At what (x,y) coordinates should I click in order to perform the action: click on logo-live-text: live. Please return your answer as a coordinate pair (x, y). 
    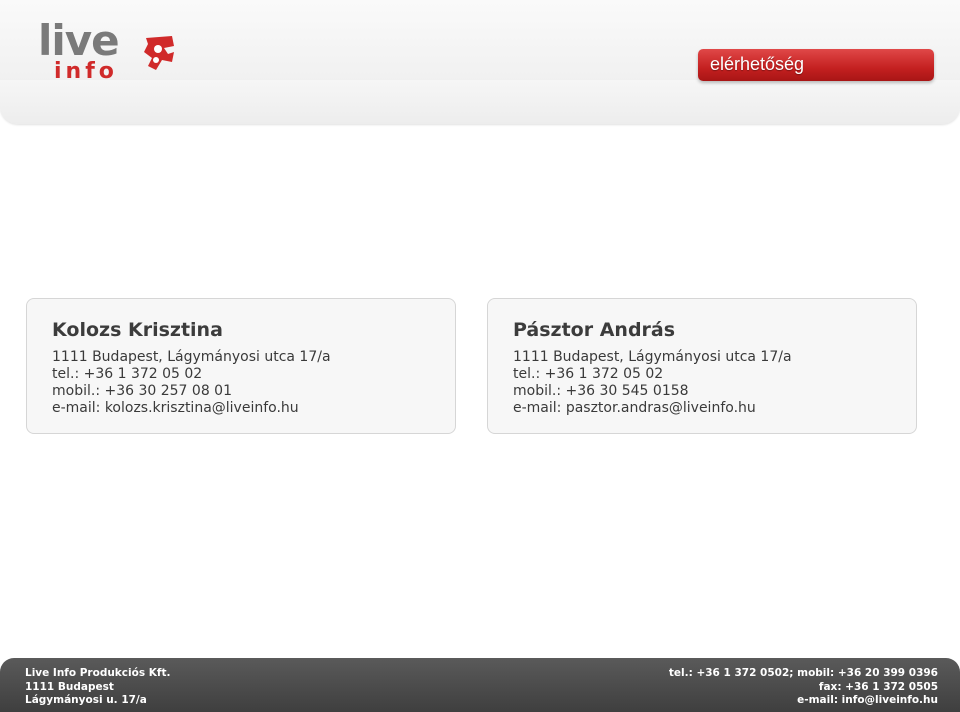
    Looking at the image, I should click on (79, 40).